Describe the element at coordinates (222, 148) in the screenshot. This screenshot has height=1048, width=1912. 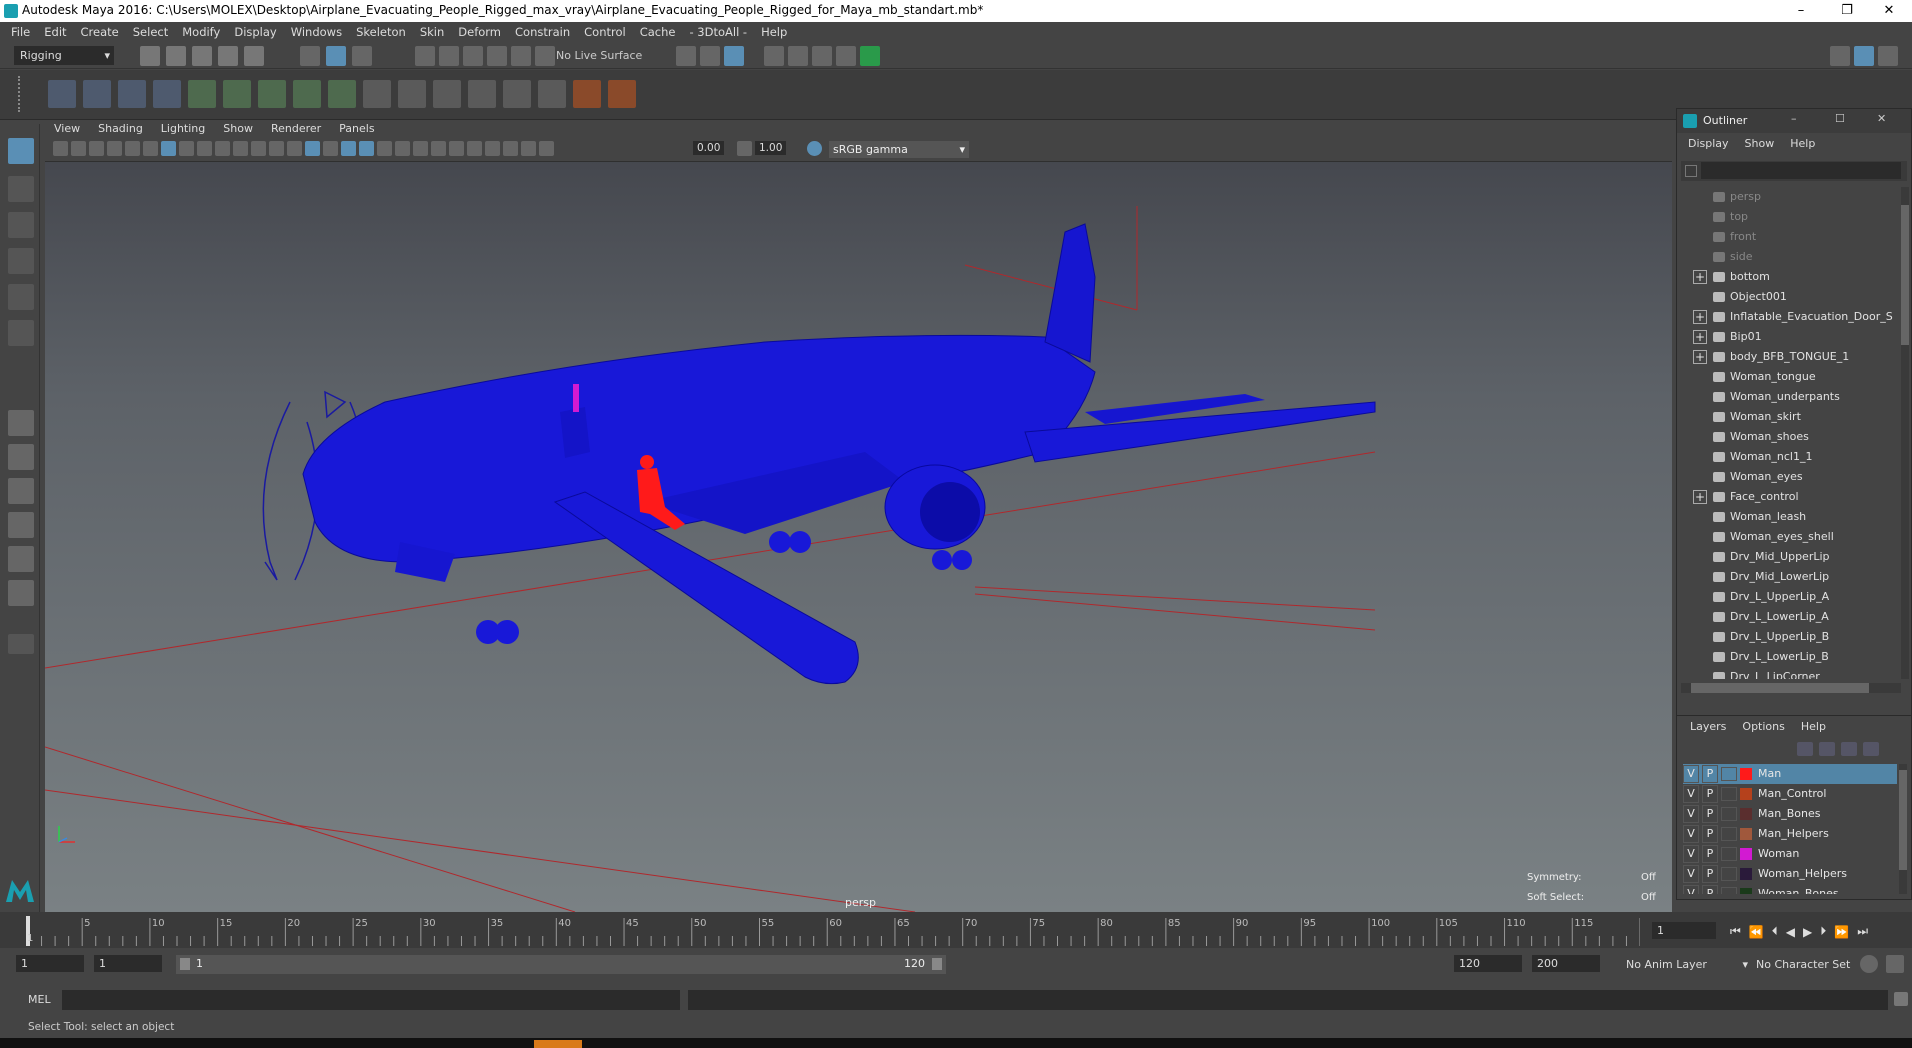
I see `gate-mask-icon` at that location.